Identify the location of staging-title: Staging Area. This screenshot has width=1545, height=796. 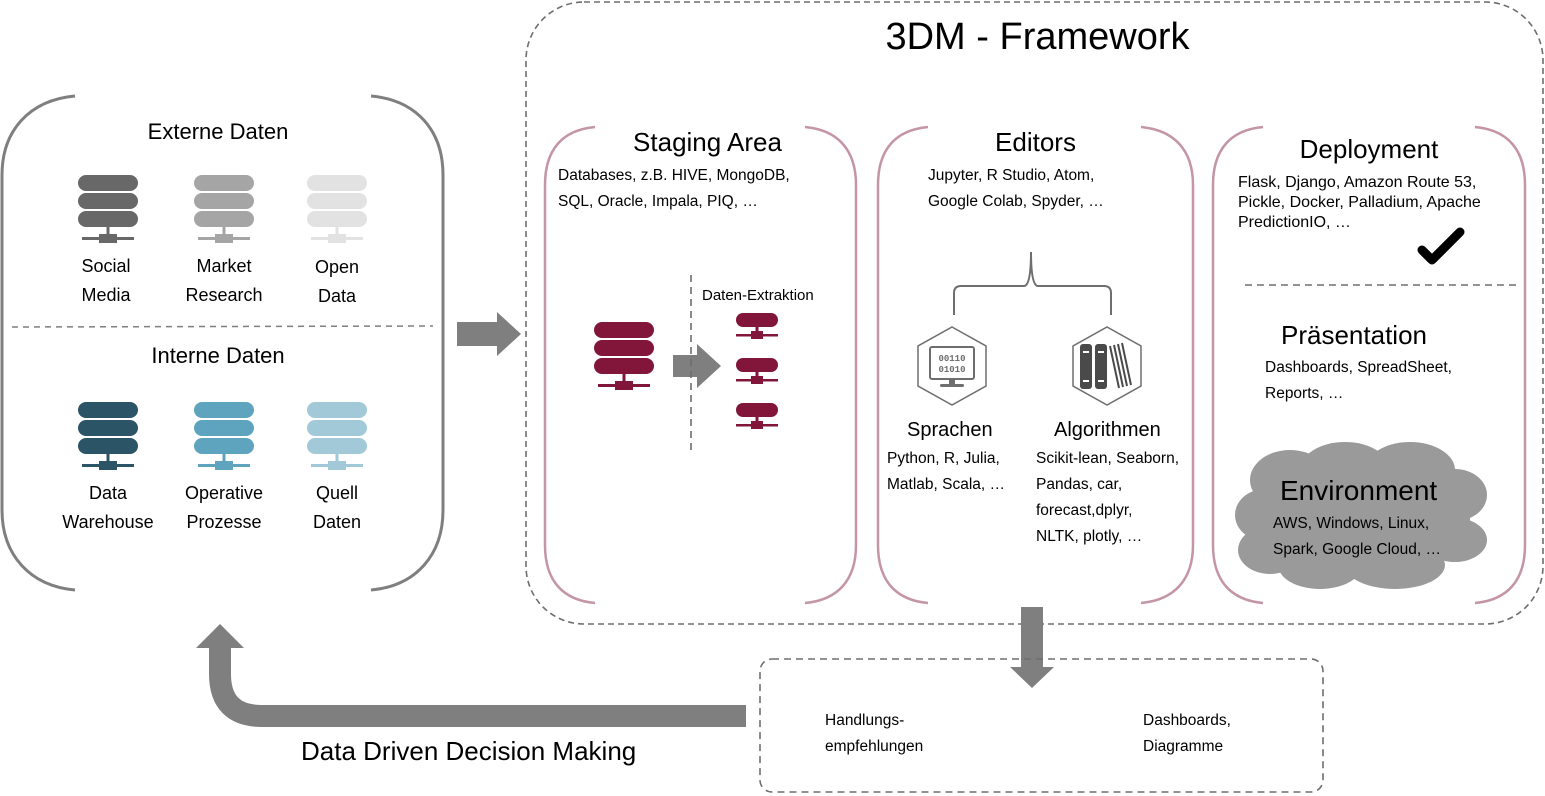
(707, 142).